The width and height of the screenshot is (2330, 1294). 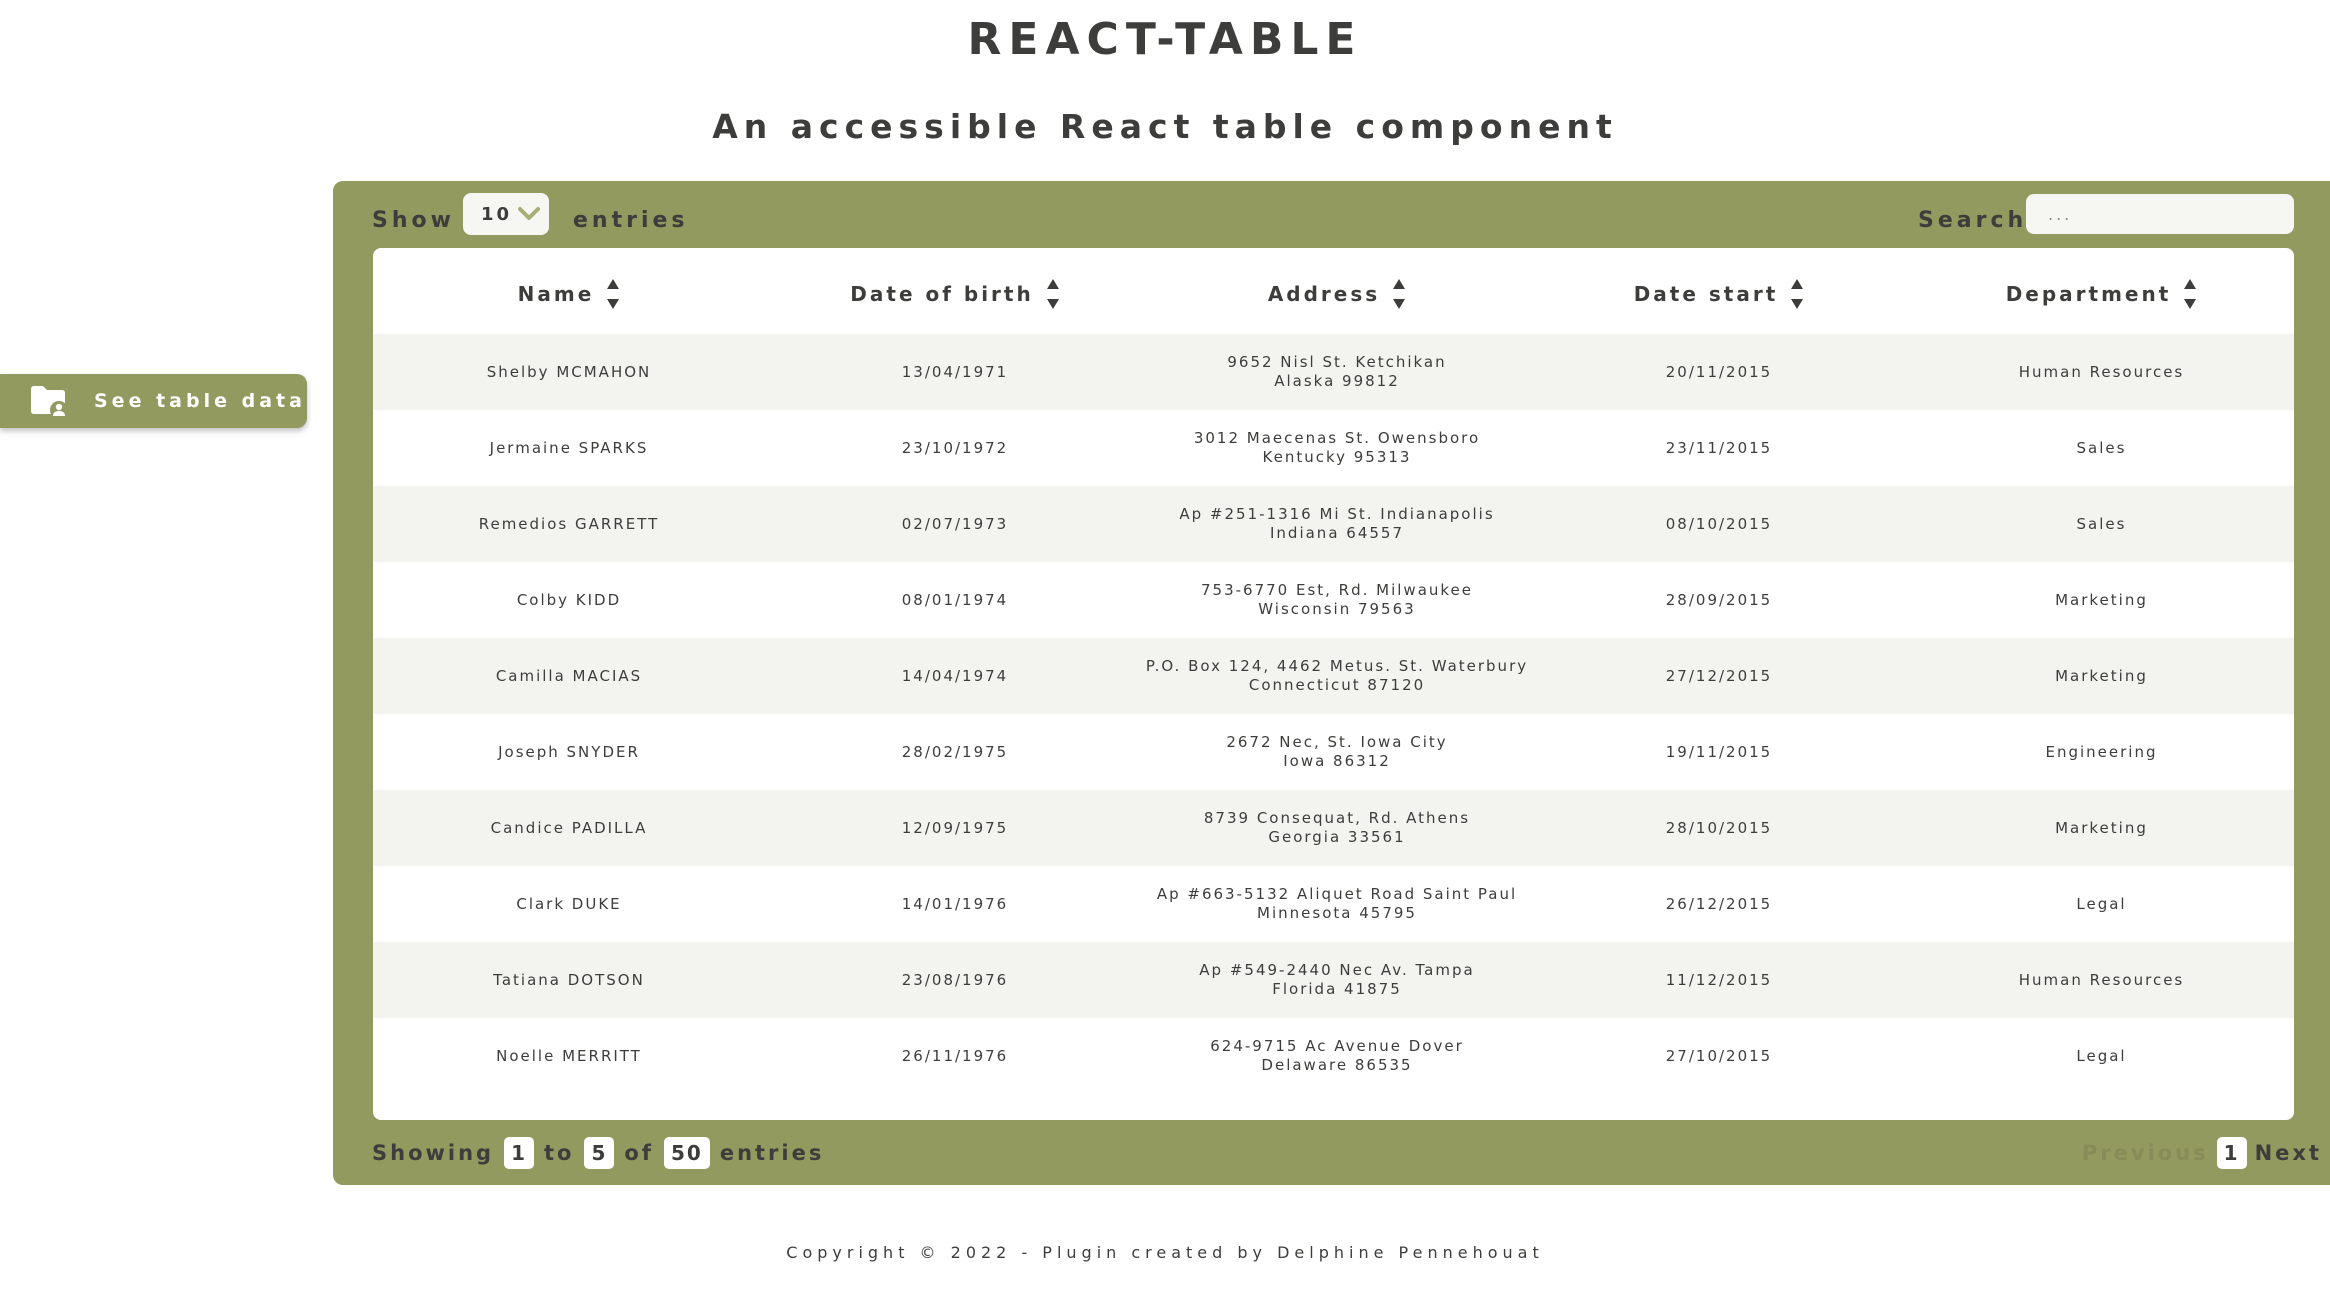 What do you see at coordinates (569, 371) in the screenshot?
I see `cell-name: Shelby MCMAHON` at bounding box center [569, 371].